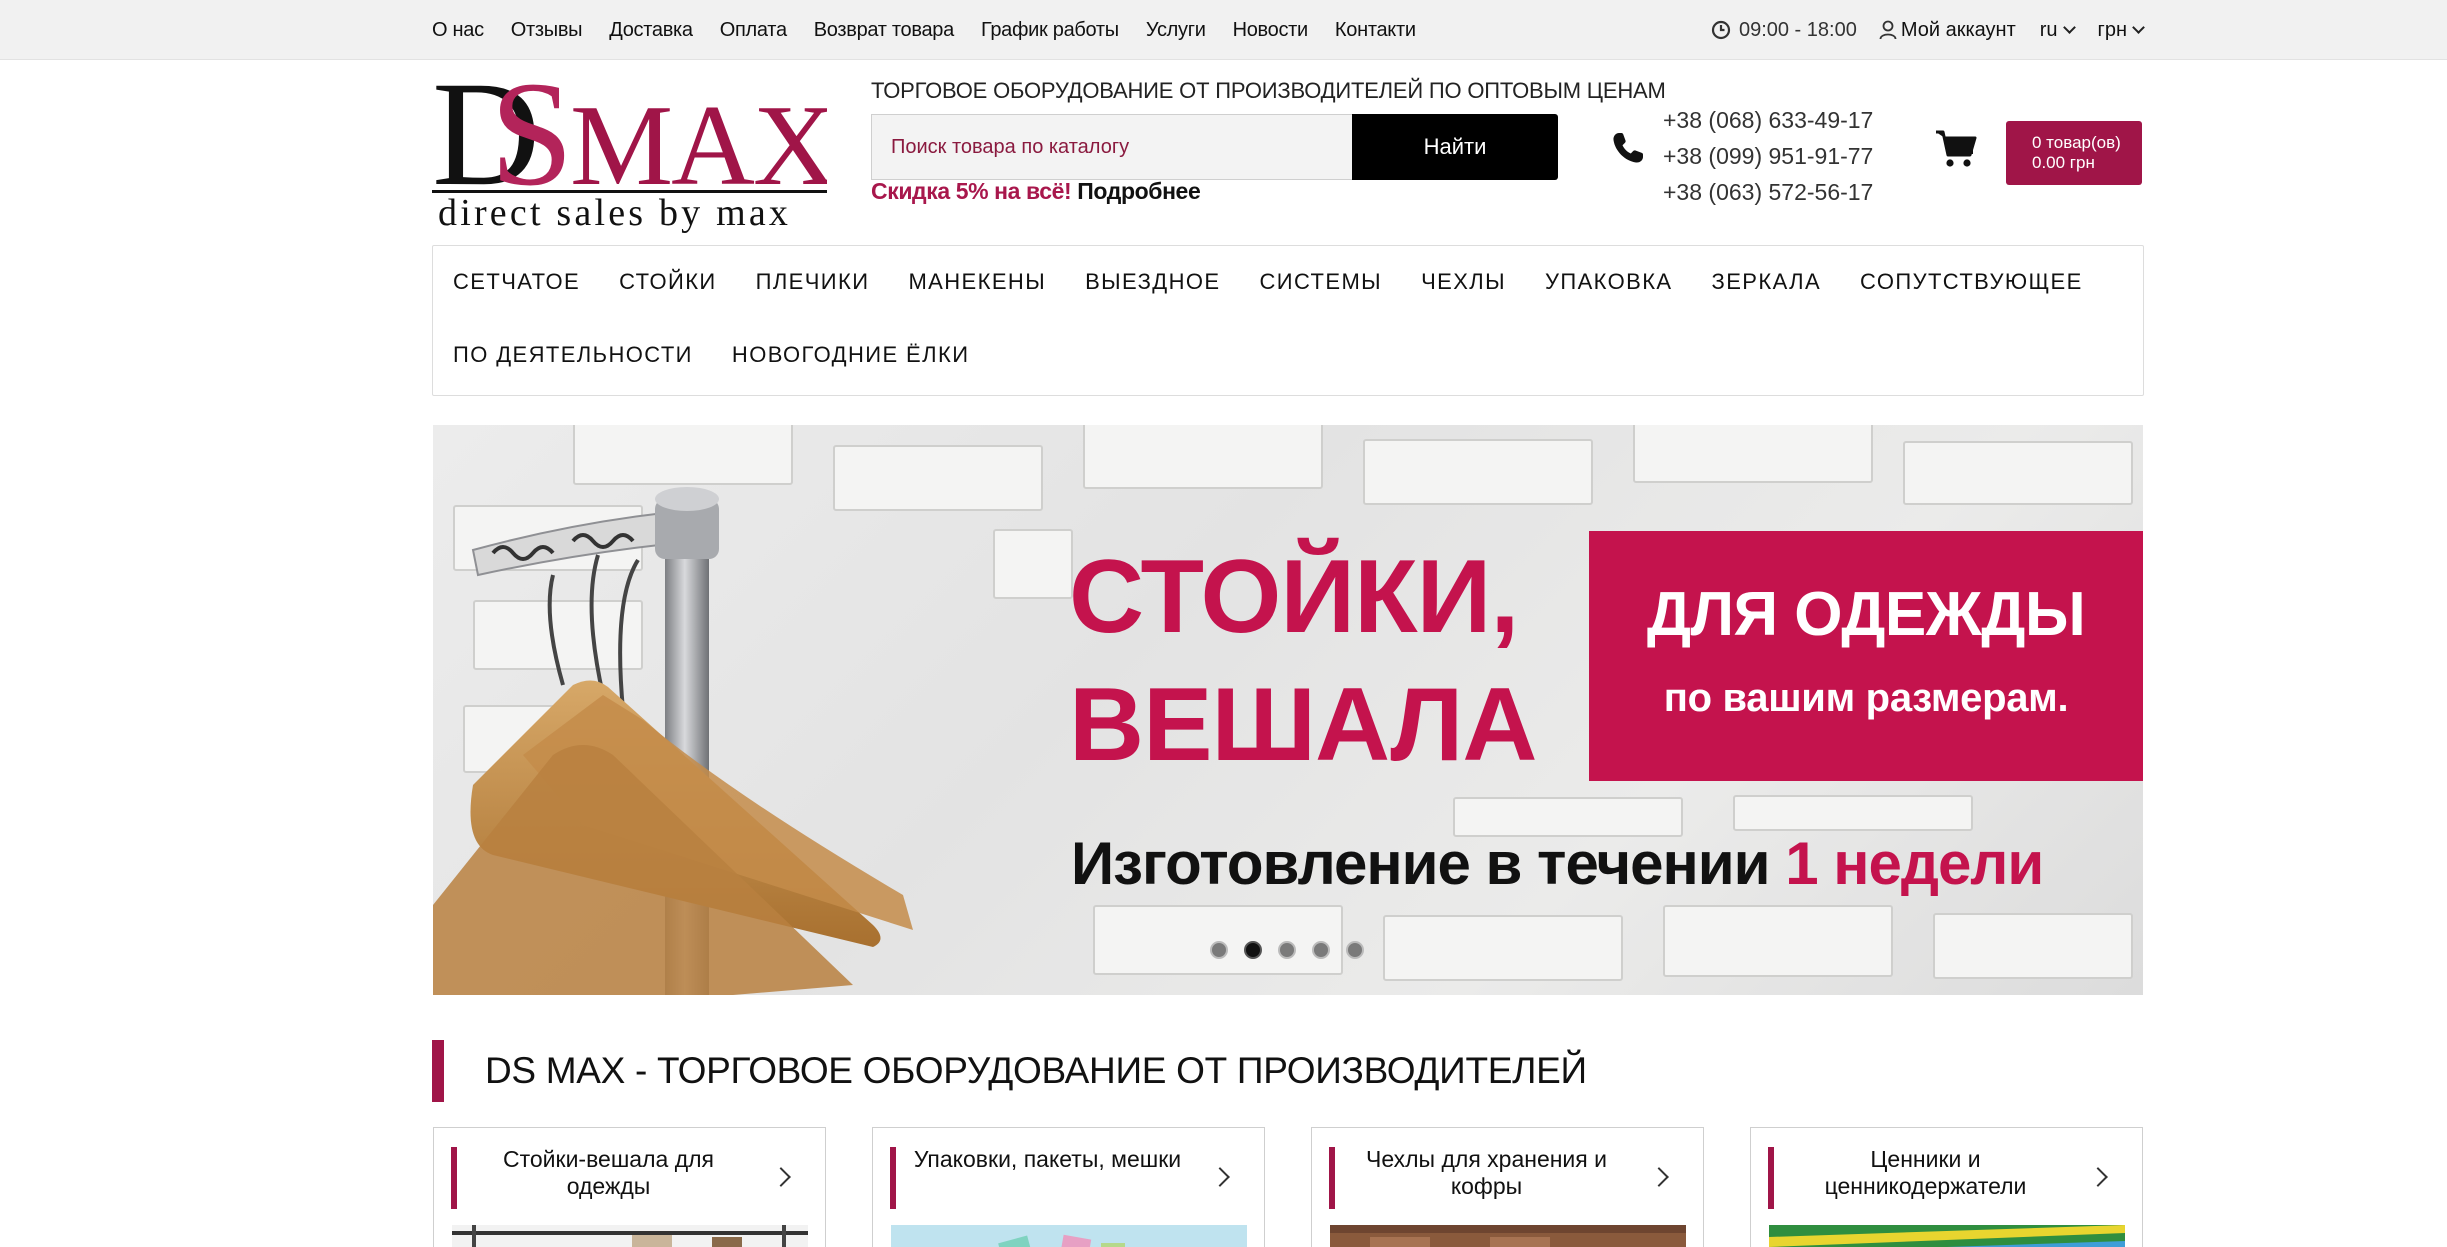 This screenshot has width=2447, height=1247. What do you see at coordinates (1068, 1187) in the screenshot?
I see `category-card: Упаковки, пакеты, мешки` at bounding box center [1068, 1187].